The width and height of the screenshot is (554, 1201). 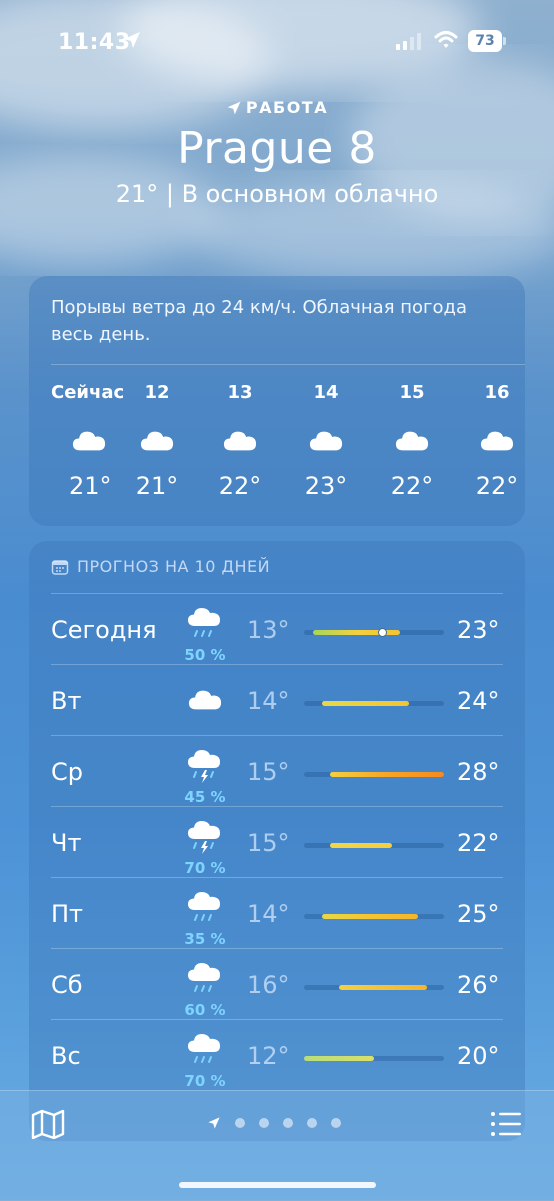 What do you see at coordinates (478, 701) in the screenshot?
I see `high-temp: 24°` at bounding box center [478, 701].